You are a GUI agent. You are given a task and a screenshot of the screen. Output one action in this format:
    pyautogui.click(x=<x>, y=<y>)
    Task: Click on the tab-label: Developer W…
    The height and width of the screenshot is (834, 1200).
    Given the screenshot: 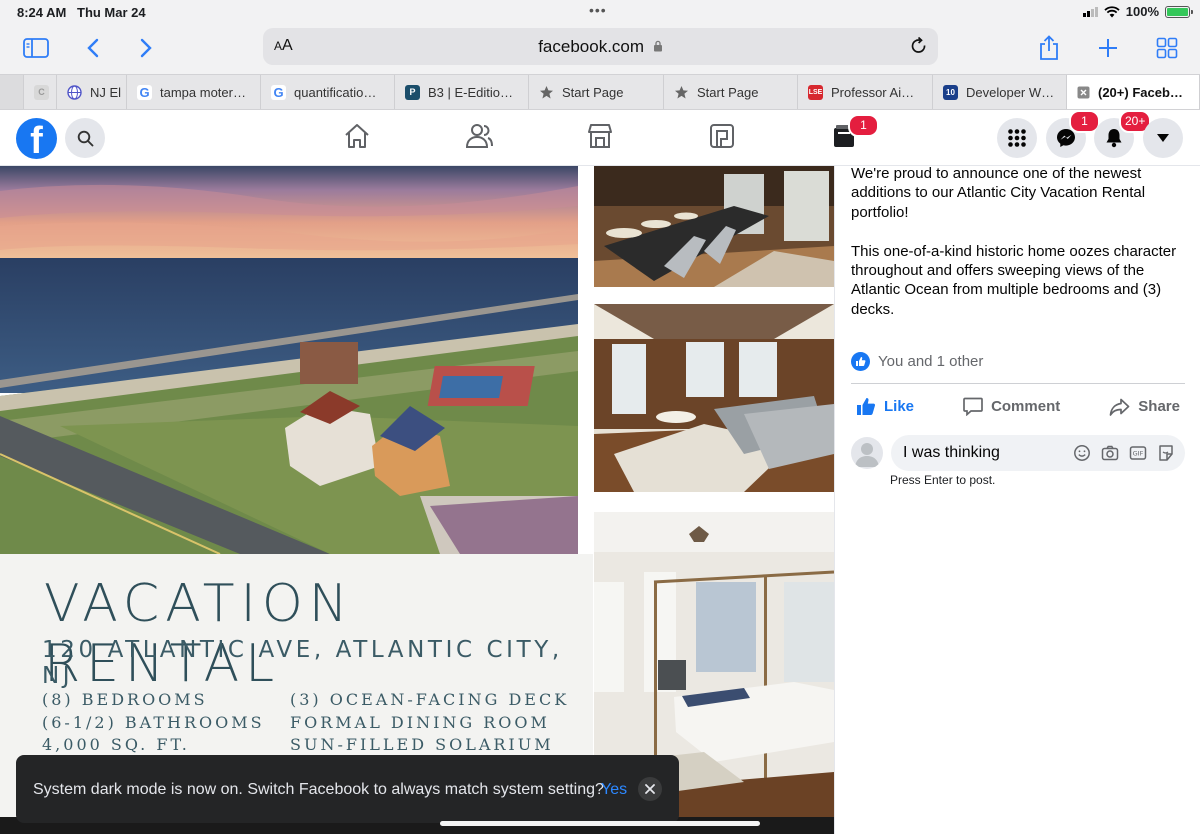 What is the action you would take?
    pyautogui.click(x=1010, y=92)
    